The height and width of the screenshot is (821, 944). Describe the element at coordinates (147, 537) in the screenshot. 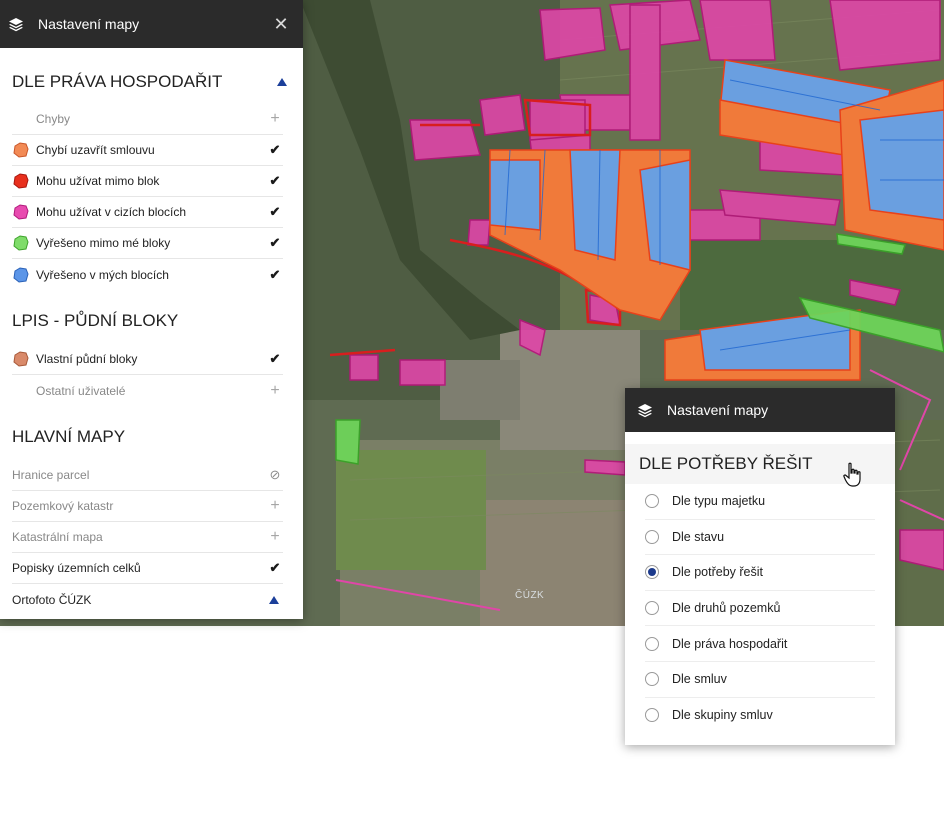

I see `layer-row-katastralni-mapa: Katastrální mapa +` at that location.